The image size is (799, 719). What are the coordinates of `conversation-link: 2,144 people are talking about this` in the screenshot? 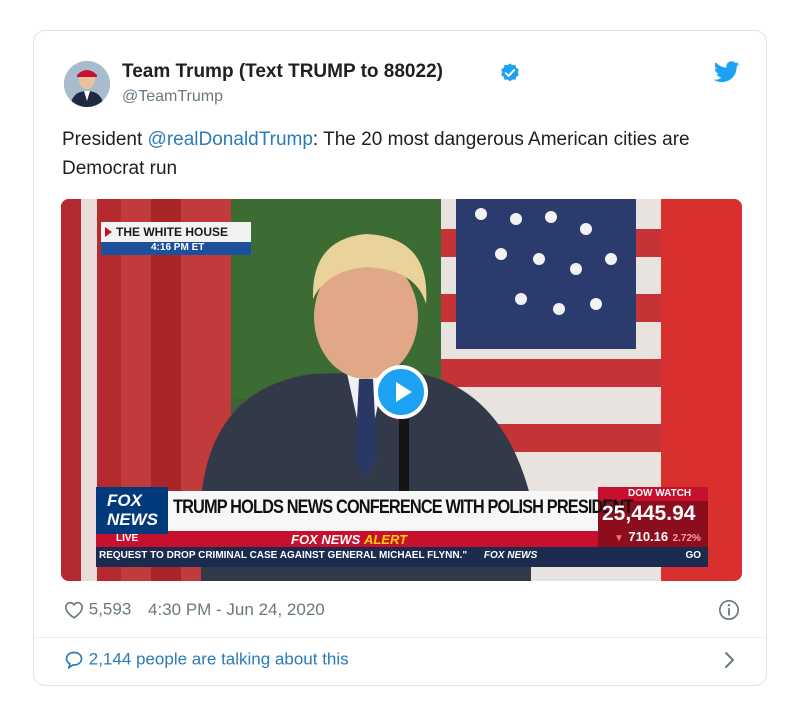 It's located at (206, 659).